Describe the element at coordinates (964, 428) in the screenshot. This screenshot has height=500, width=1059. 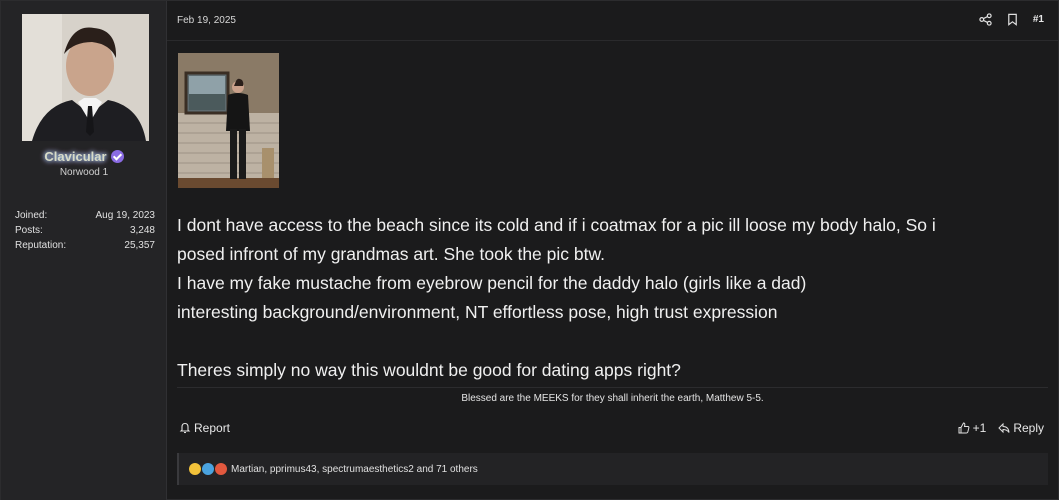
I see `thumbs-up-icon` at that location.